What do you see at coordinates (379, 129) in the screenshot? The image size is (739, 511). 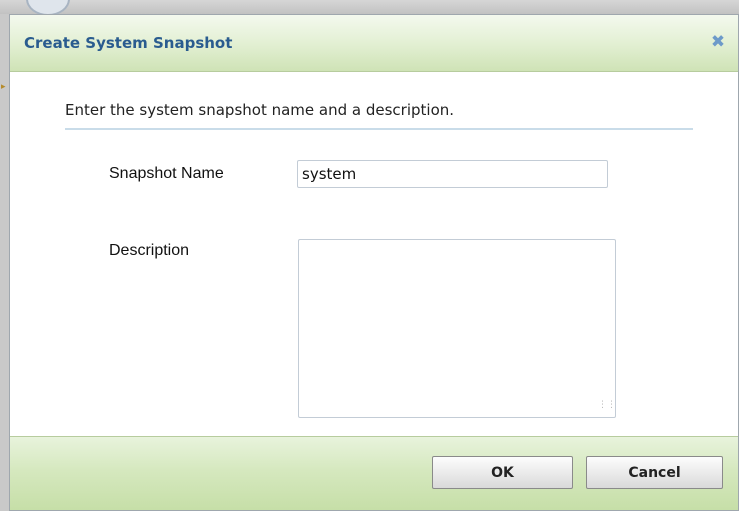 I see `section-divider` at bounding box center [379, 129].